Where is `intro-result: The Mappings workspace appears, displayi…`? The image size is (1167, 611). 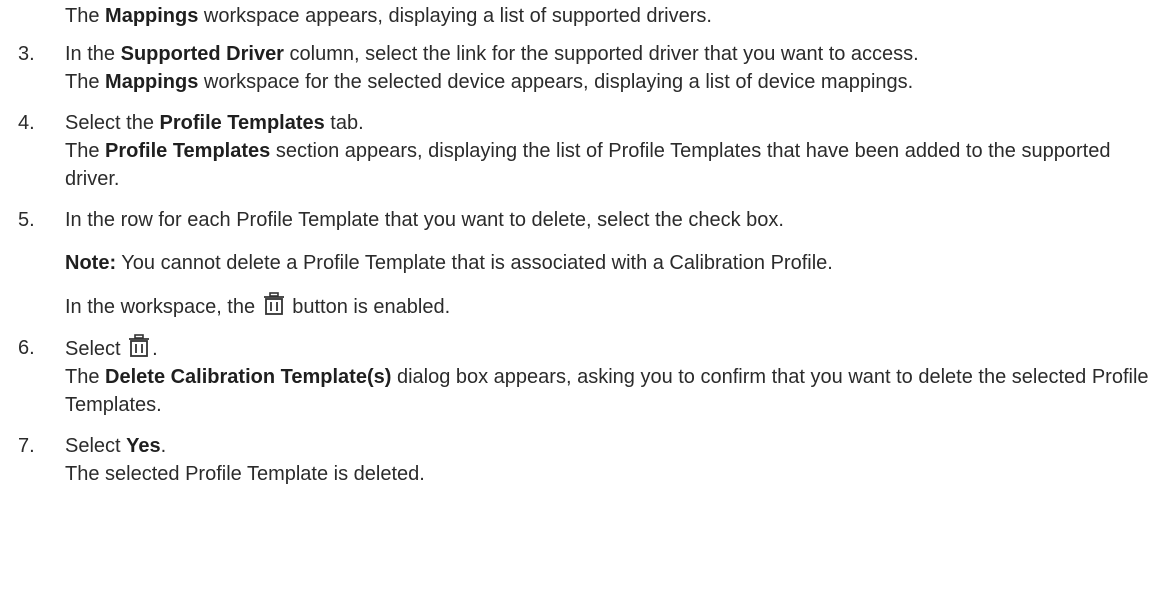
intro-result: The Mappings workspace appears, displayi… is located at coordinates (607, 16).